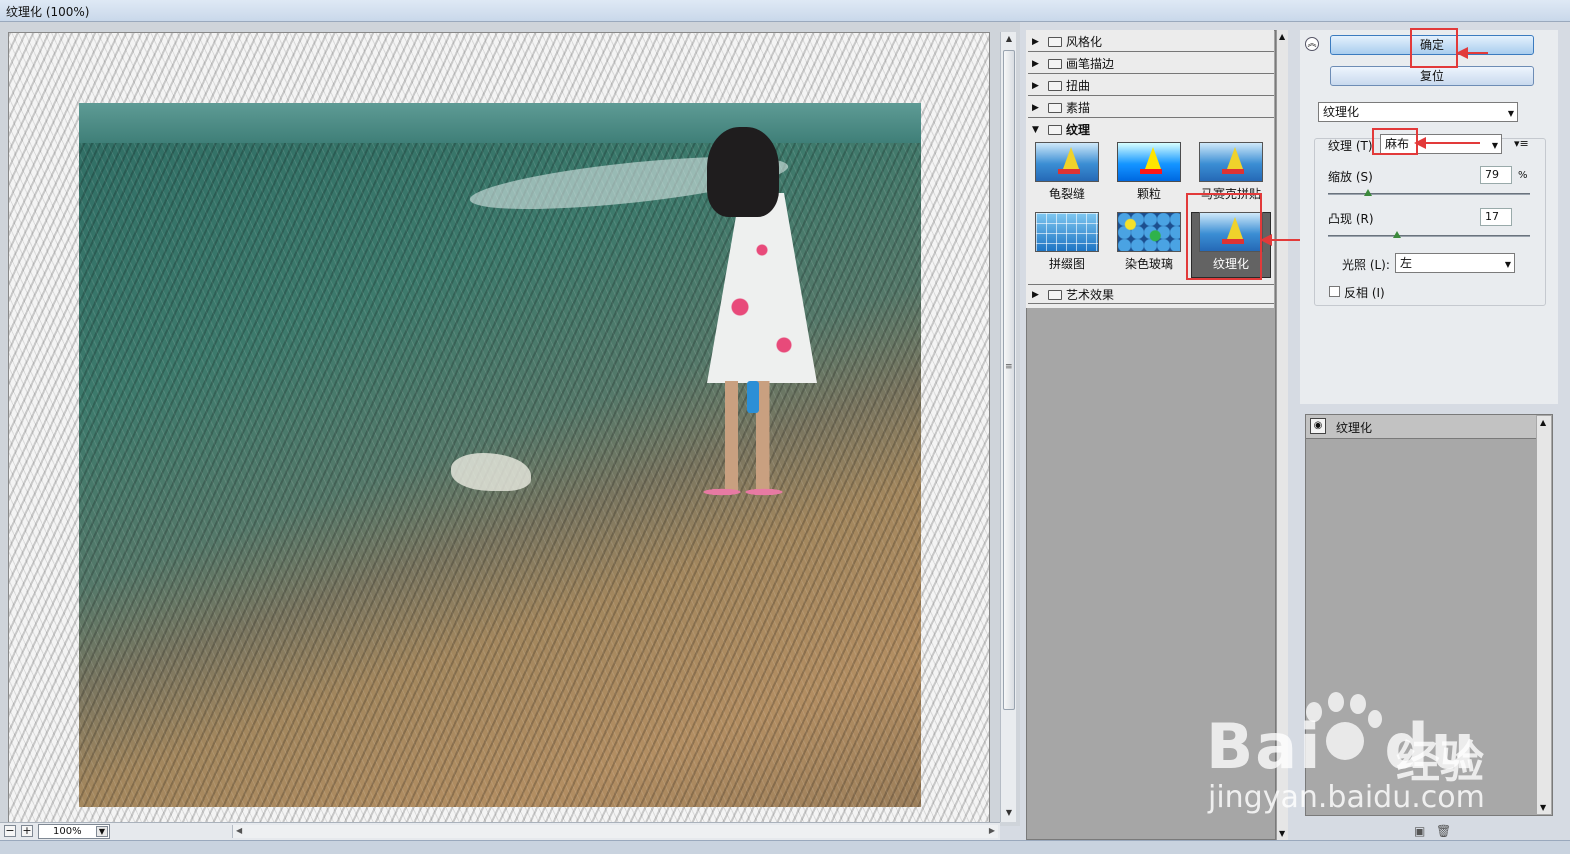 The width and height of the screenshot is (1570, 854). Describe the element at coordinates (1434, 48) in the screenshot. I see `annotation-box-ok` at that location.